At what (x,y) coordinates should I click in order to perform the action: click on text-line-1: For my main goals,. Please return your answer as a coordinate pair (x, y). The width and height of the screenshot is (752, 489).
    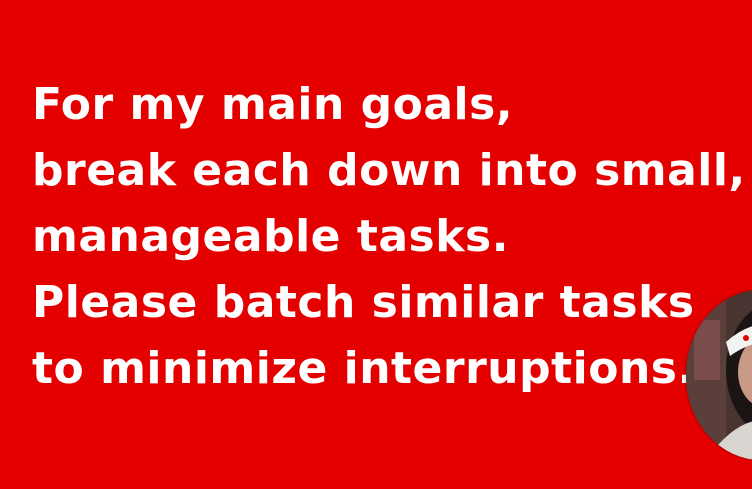
    Looking at the image, I should click on (273, 104).